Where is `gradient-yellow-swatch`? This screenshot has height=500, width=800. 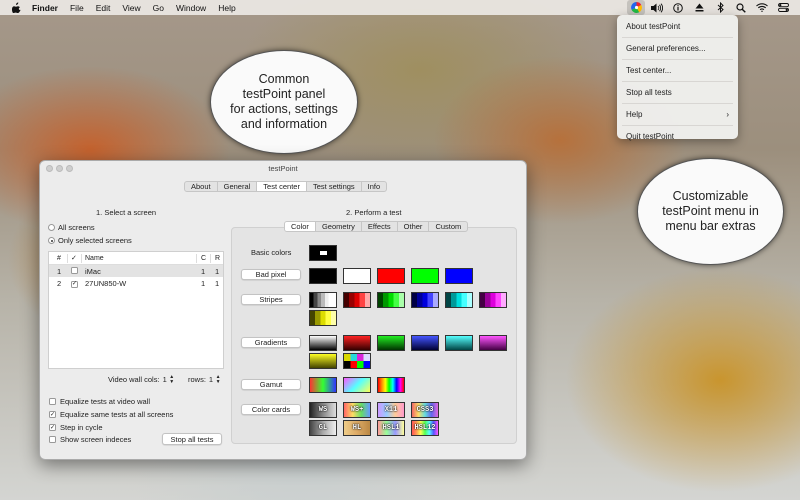 gradient-yellow-swatch is located at coordinates (323, 361).